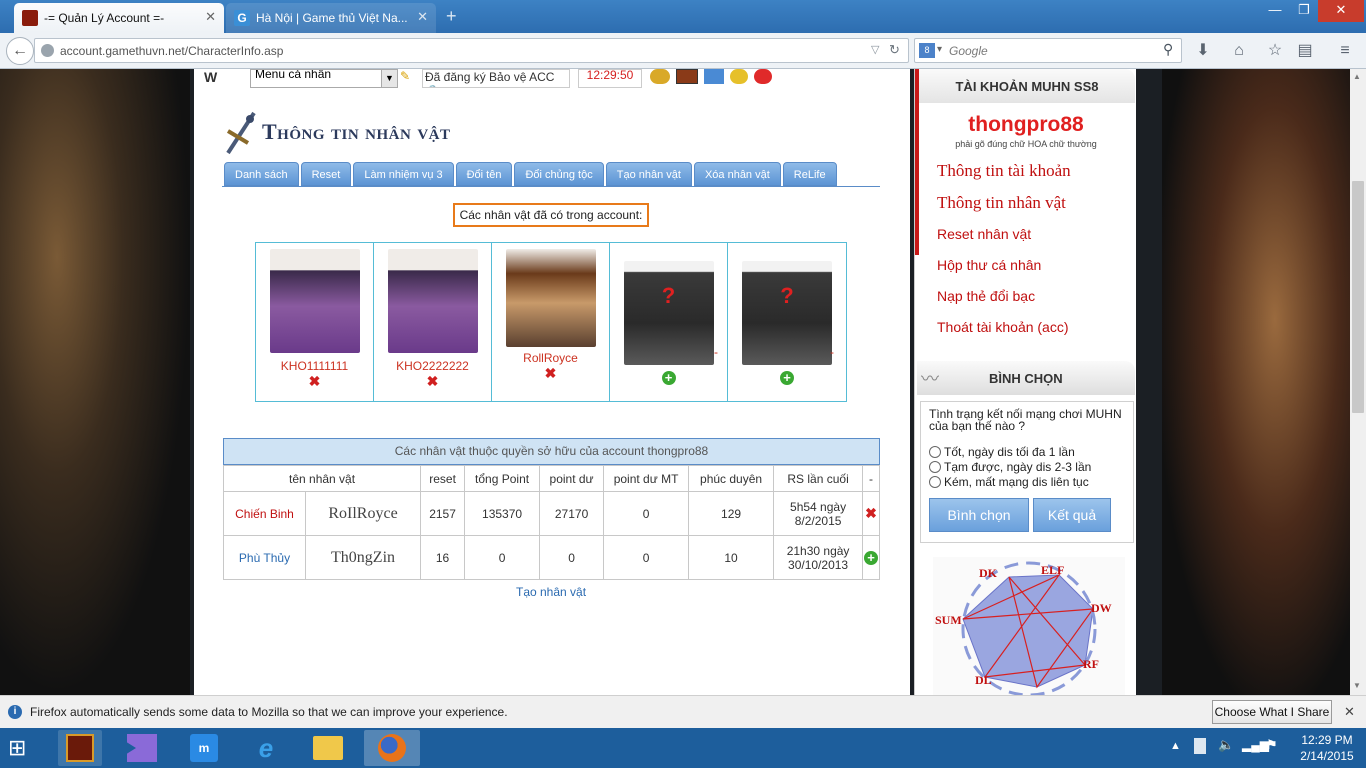 This screenshot has width=1366, height=768. What do you see at coordinates (1272, 745) in the screenshot?
I see `action-center-flag-icon: ⚑` at bounding box center [1272, 745].